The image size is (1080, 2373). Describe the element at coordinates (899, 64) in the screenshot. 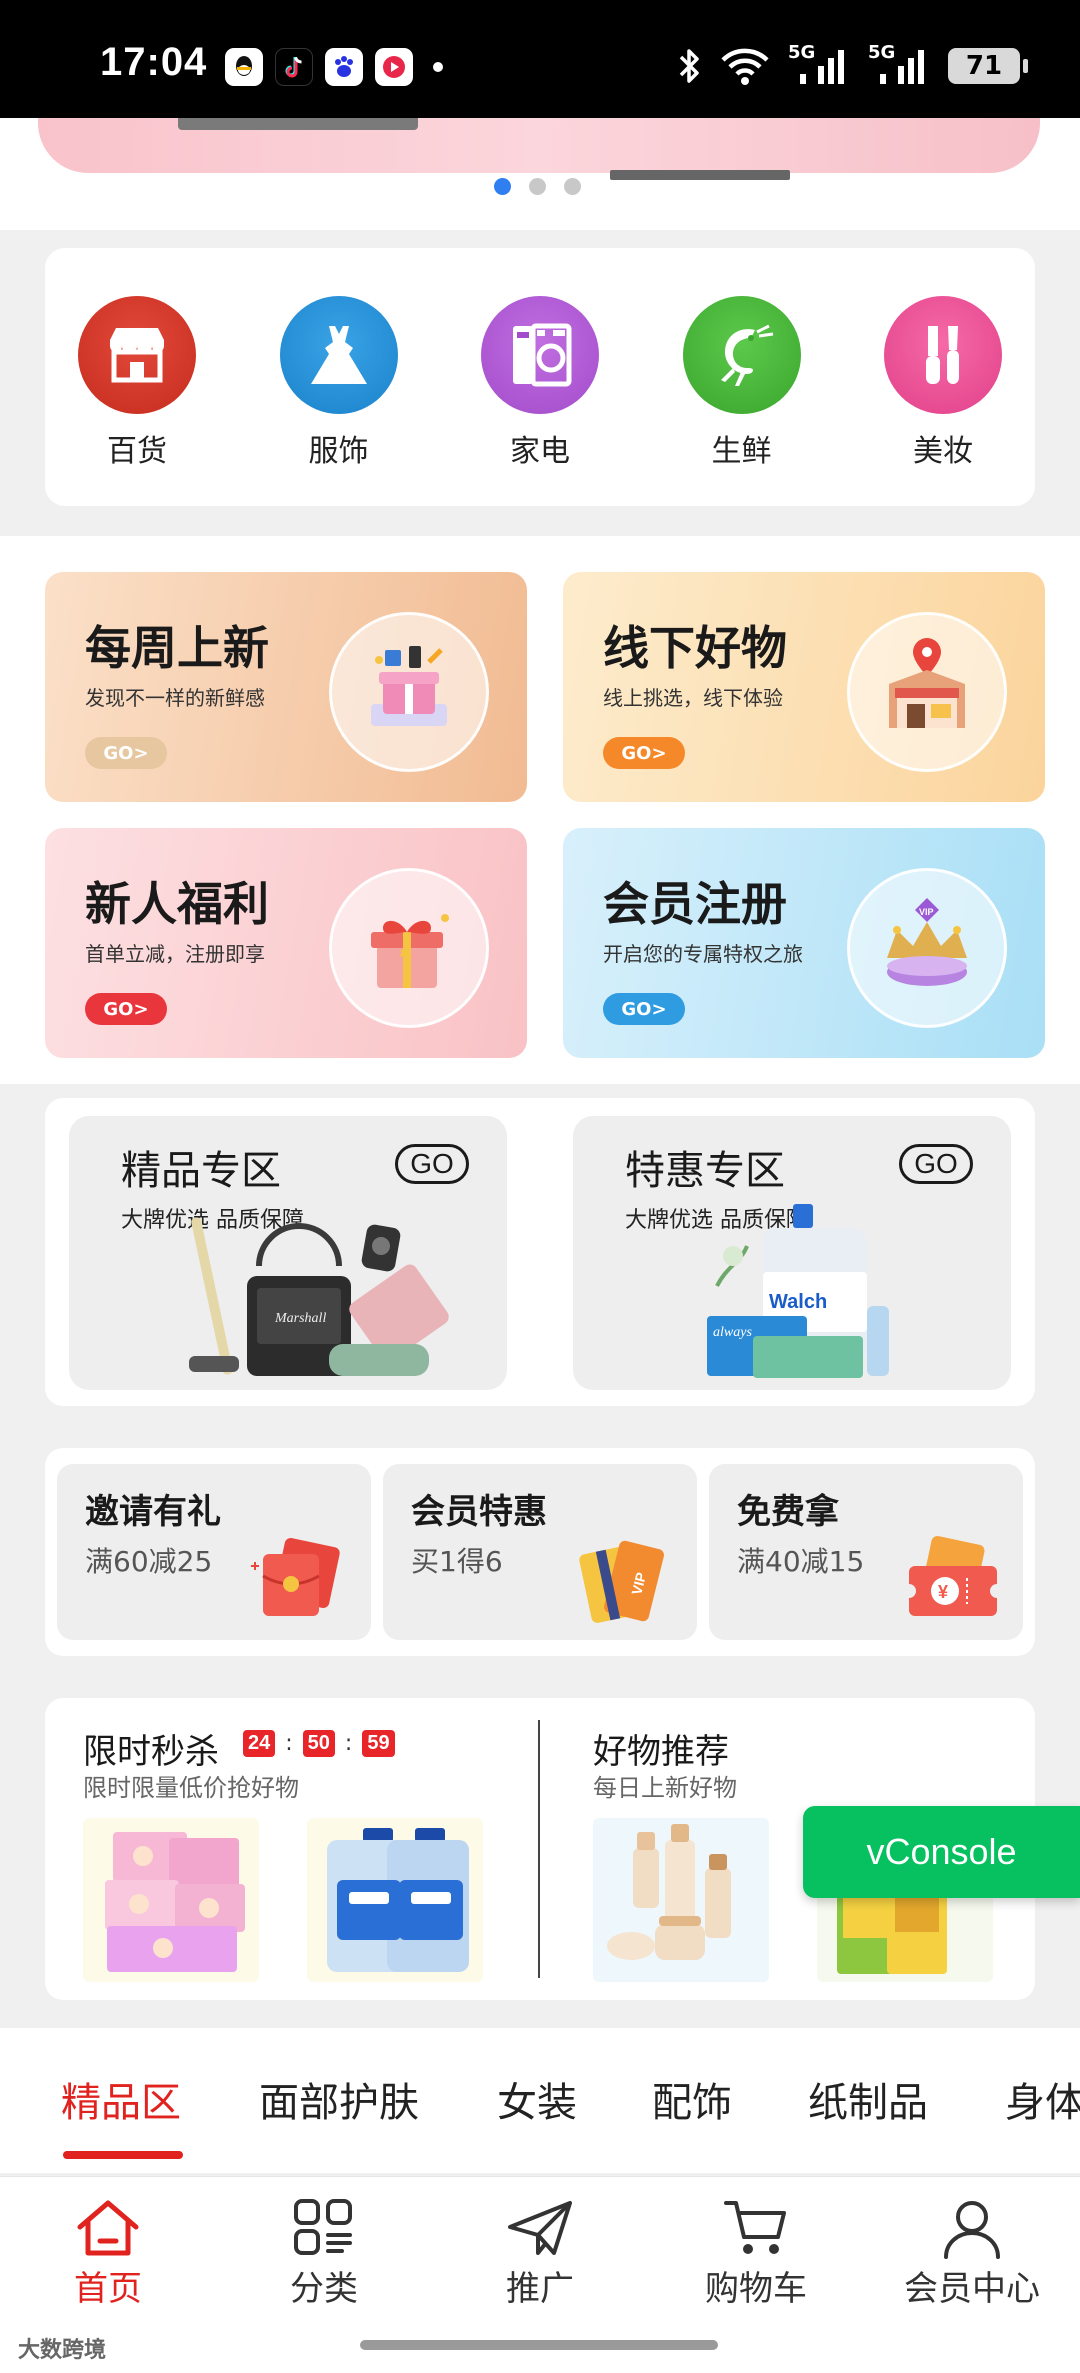

I see `signal-2-icon: 5G` at that location.